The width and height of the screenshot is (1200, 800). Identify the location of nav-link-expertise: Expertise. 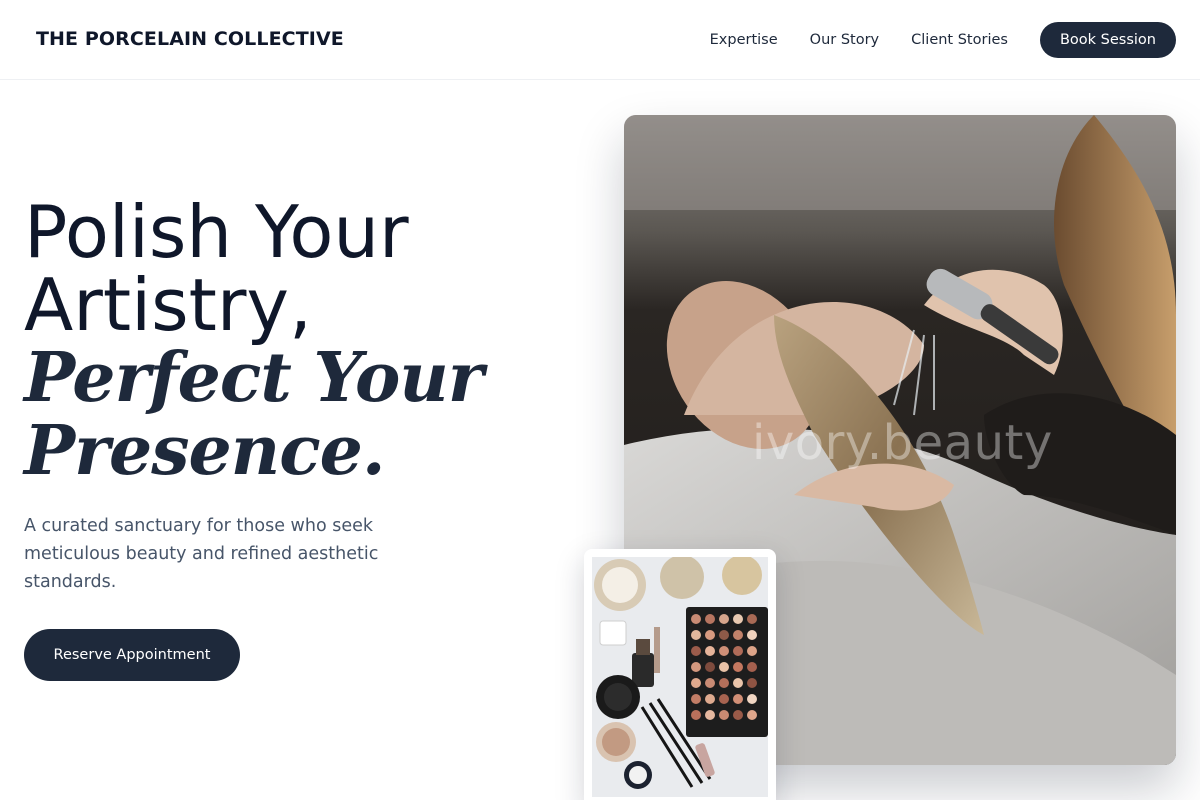
(744, 40).